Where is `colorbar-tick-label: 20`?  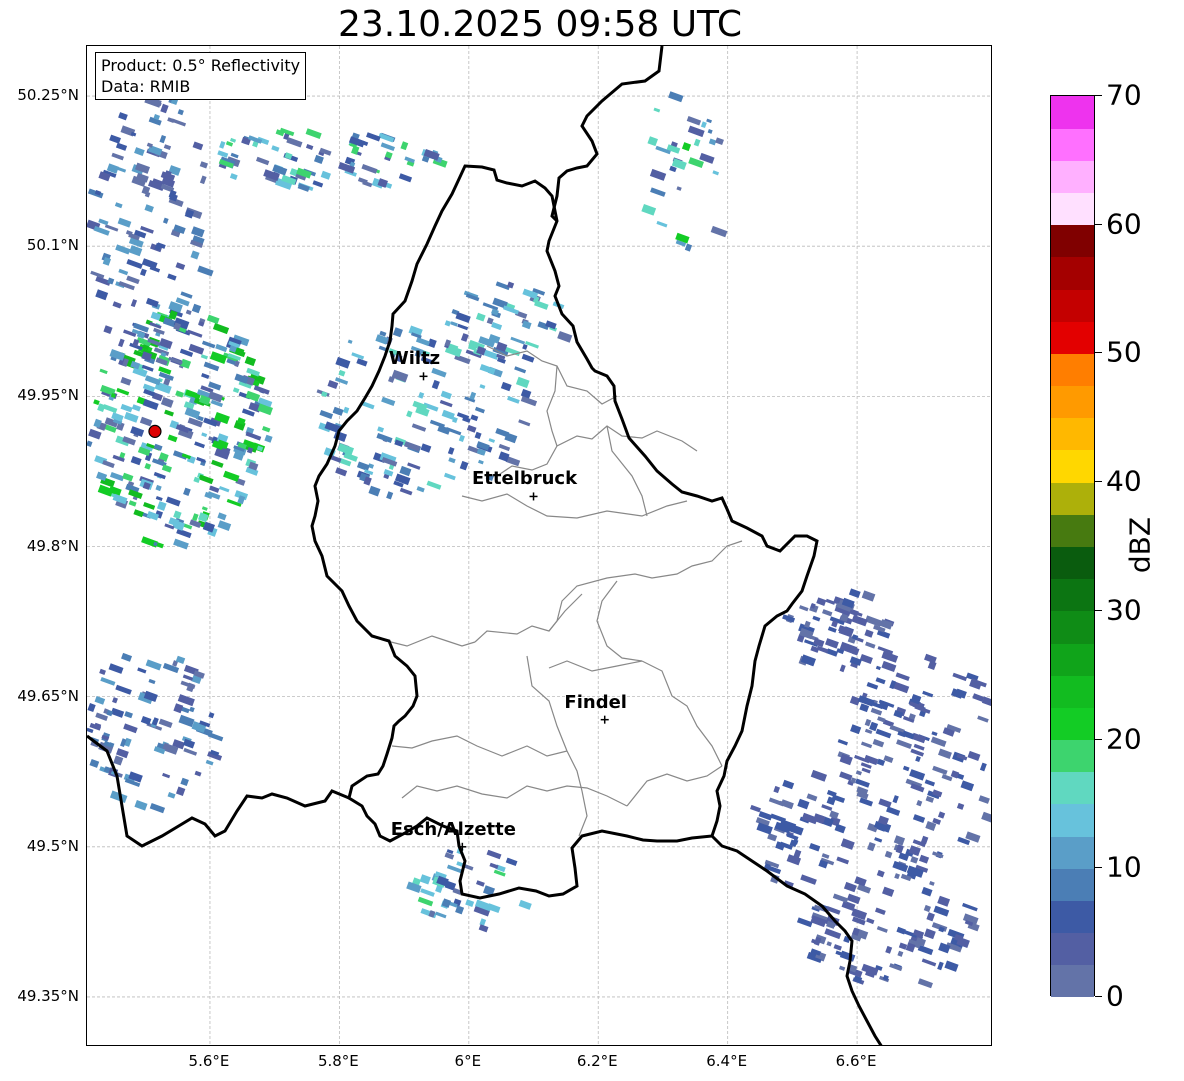
colorbar-tick-label: 20 is located at coordinates (1124, 739).